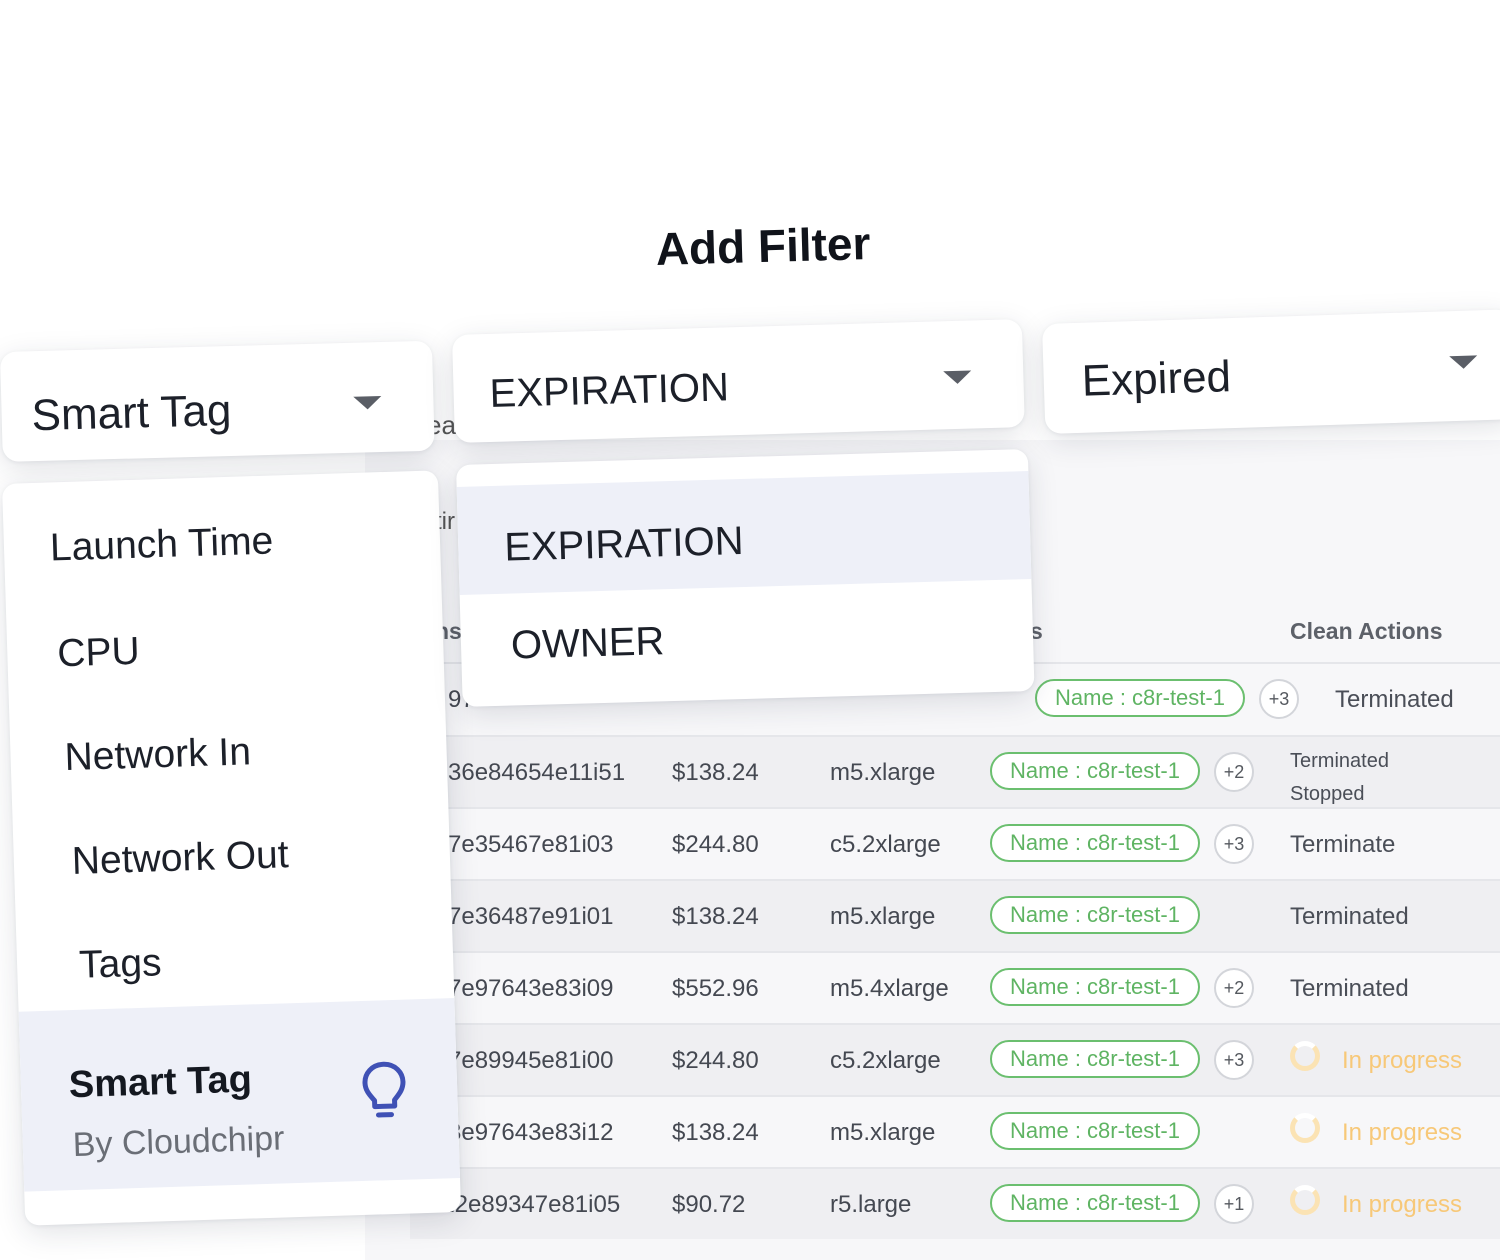 The height and width of the screenshot is (1260, 1500). Describe the element at coordinates (747, 637) in the screenshot. I see `menu-item-owner: OWNER` at that location.